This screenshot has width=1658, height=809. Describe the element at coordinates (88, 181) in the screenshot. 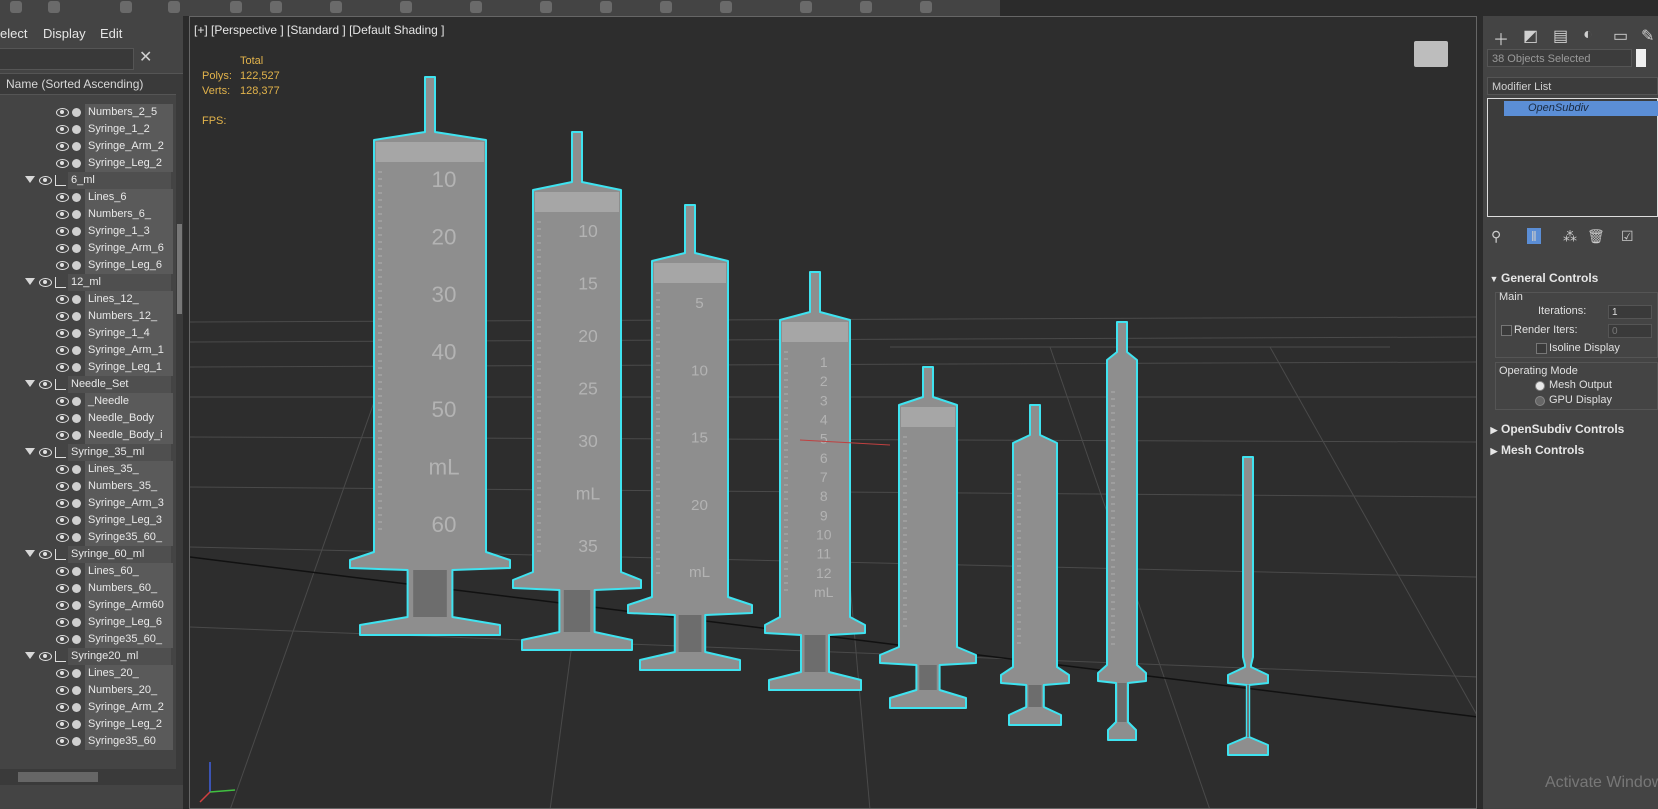

I see `layer-row: 6_ml` at that location.